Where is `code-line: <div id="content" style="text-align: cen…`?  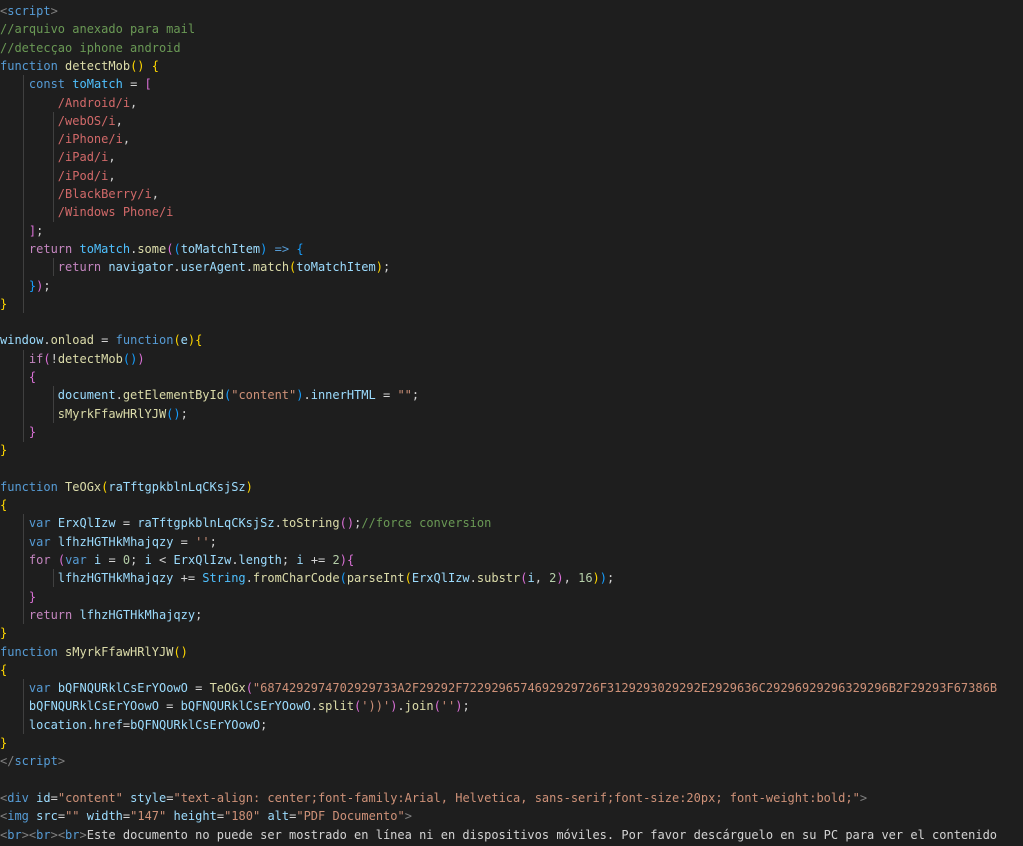
code-line: <div id="content" style="text-align: cen… is located at coordinates (511, 798).